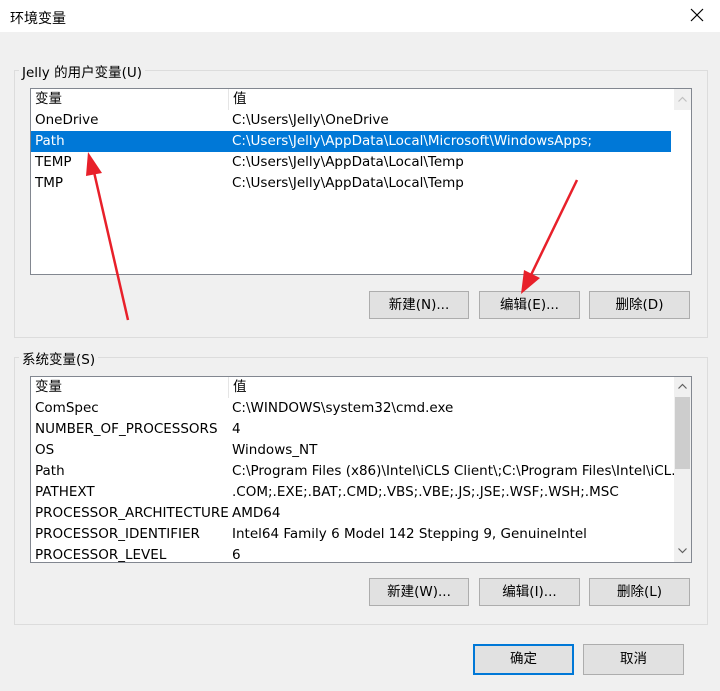  I want to click on scroll-down-button, so click(682, 551).